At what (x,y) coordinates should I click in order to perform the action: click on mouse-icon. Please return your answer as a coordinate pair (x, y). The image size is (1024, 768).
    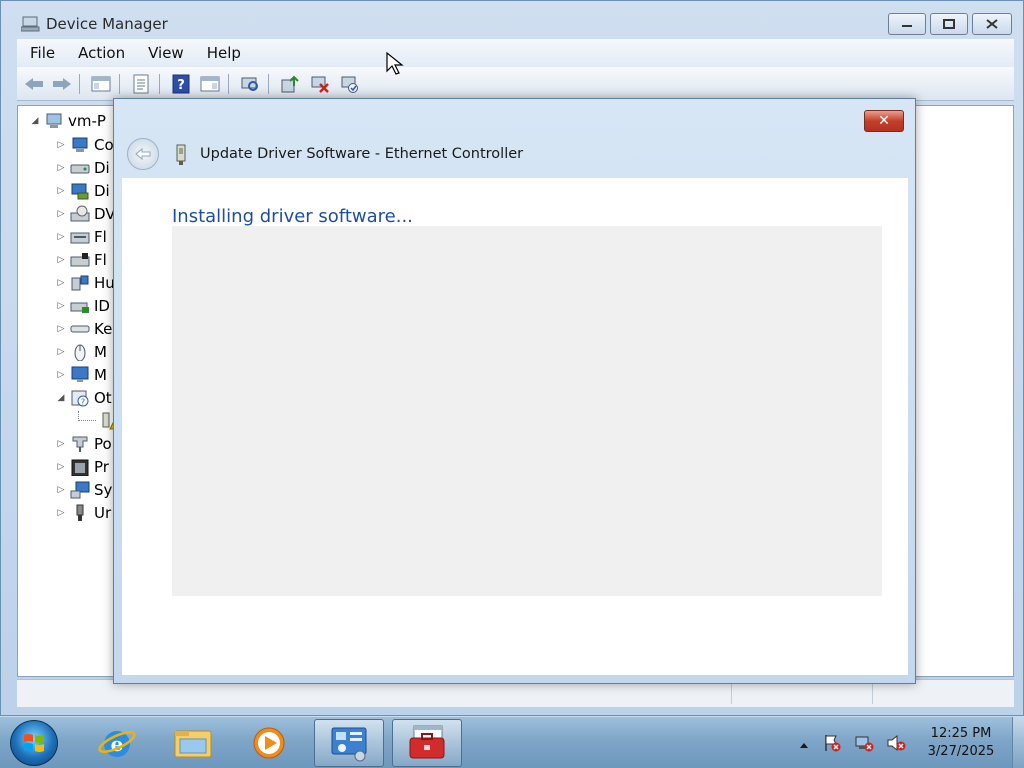
    Looking at the image, I should click on (80, 352).